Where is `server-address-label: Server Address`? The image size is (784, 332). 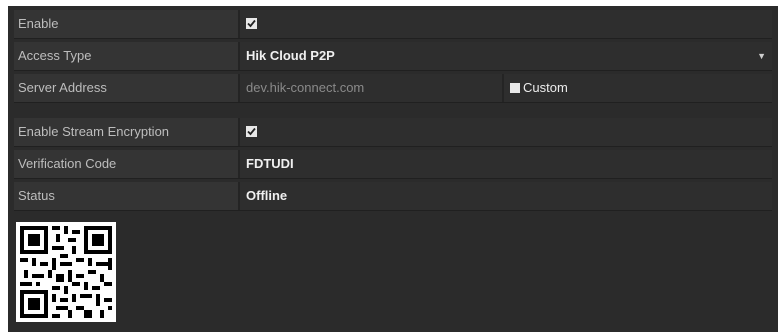 server-address-label: Server Address is located at coordinates (127, 88).